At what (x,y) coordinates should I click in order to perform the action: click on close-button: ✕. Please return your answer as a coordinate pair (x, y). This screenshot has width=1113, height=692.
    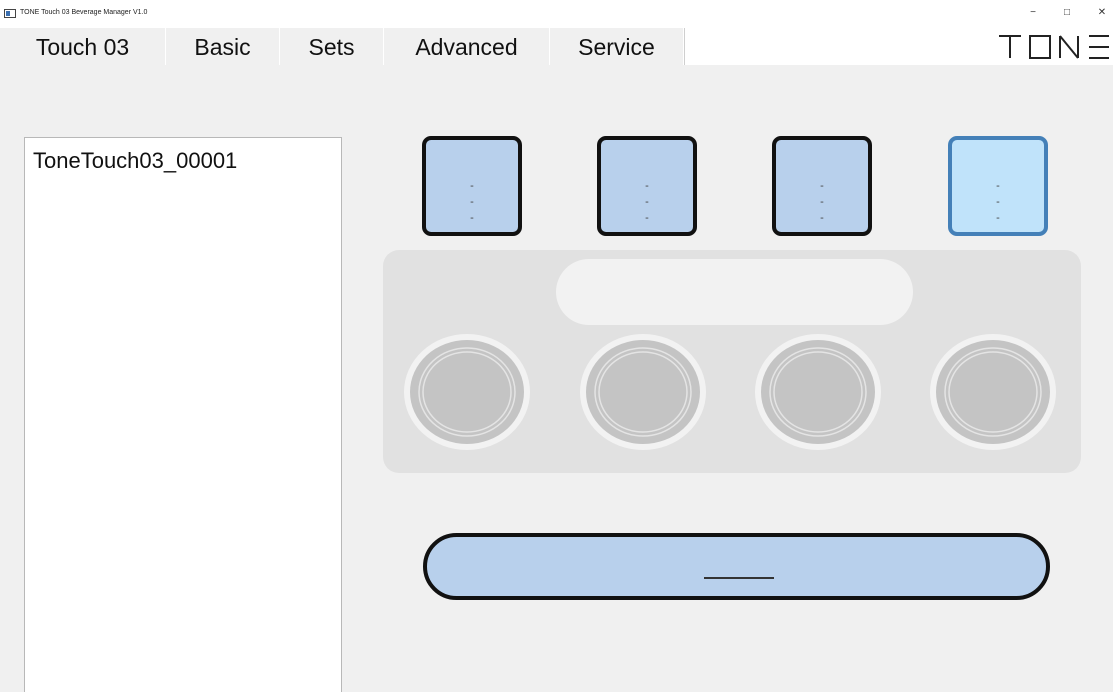
    Looking at the image, I should click on (1102, 13).